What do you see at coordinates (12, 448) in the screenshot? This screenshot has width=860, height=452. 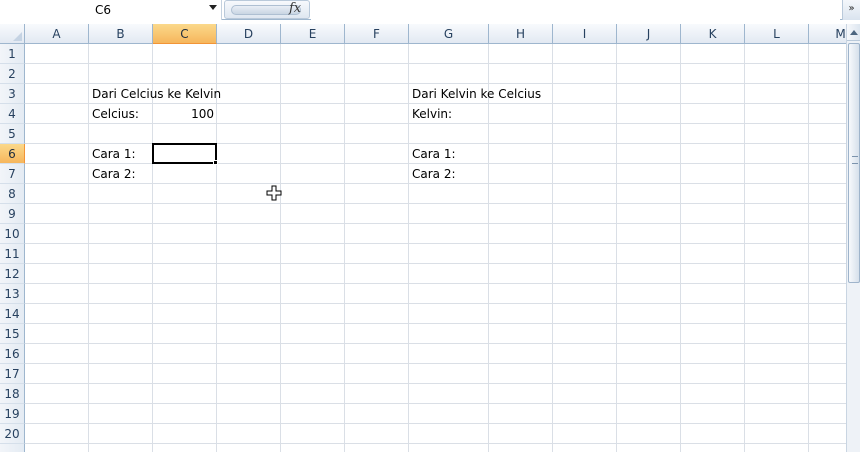 I see `row-header-partial` at bounding box center [12, 448].